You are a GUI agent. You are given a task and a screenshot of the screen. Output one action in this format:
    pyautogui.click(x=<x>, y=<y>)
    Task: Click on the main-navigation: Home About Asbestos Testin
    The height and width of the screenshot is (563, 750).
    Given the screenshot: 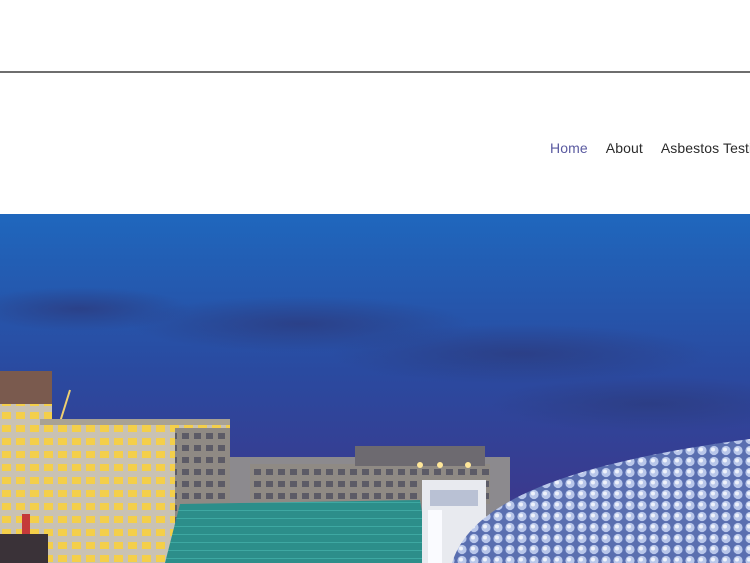 What is the action you would take?
    pyautogui.click(x=645, y=148)
    